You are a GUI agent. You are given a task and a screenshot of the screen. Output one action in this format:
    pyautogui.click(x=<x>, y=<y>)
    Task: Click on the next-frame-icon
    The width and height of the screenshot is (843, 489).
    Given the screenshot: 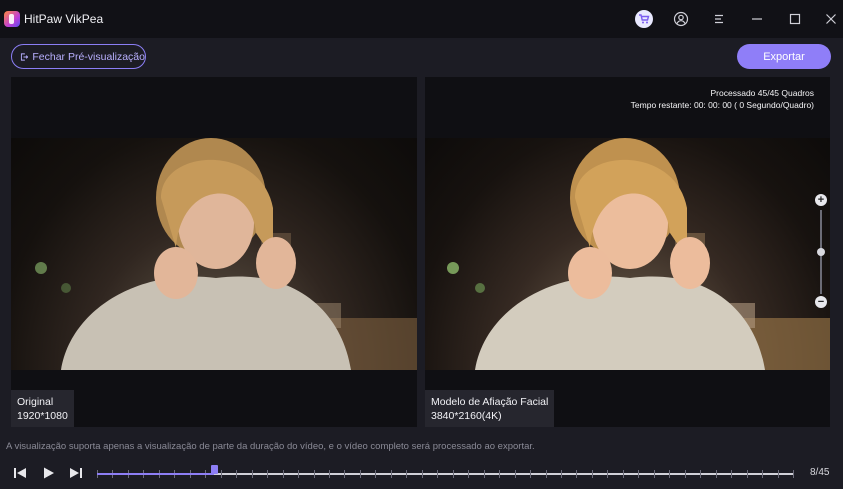 What is the action you would take?
    pyautogui.click(x=76, y=473)
    